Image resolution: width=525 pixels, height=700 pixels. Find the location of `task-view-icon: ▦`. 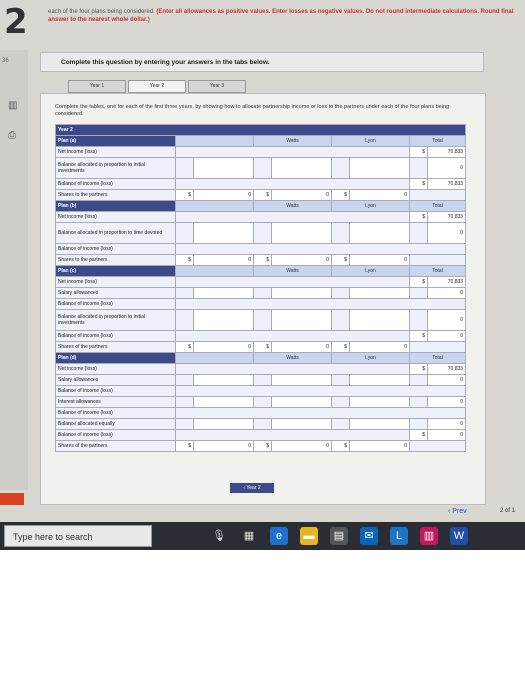

task-view-icon: ▦ is located at coordinates (249, 536).